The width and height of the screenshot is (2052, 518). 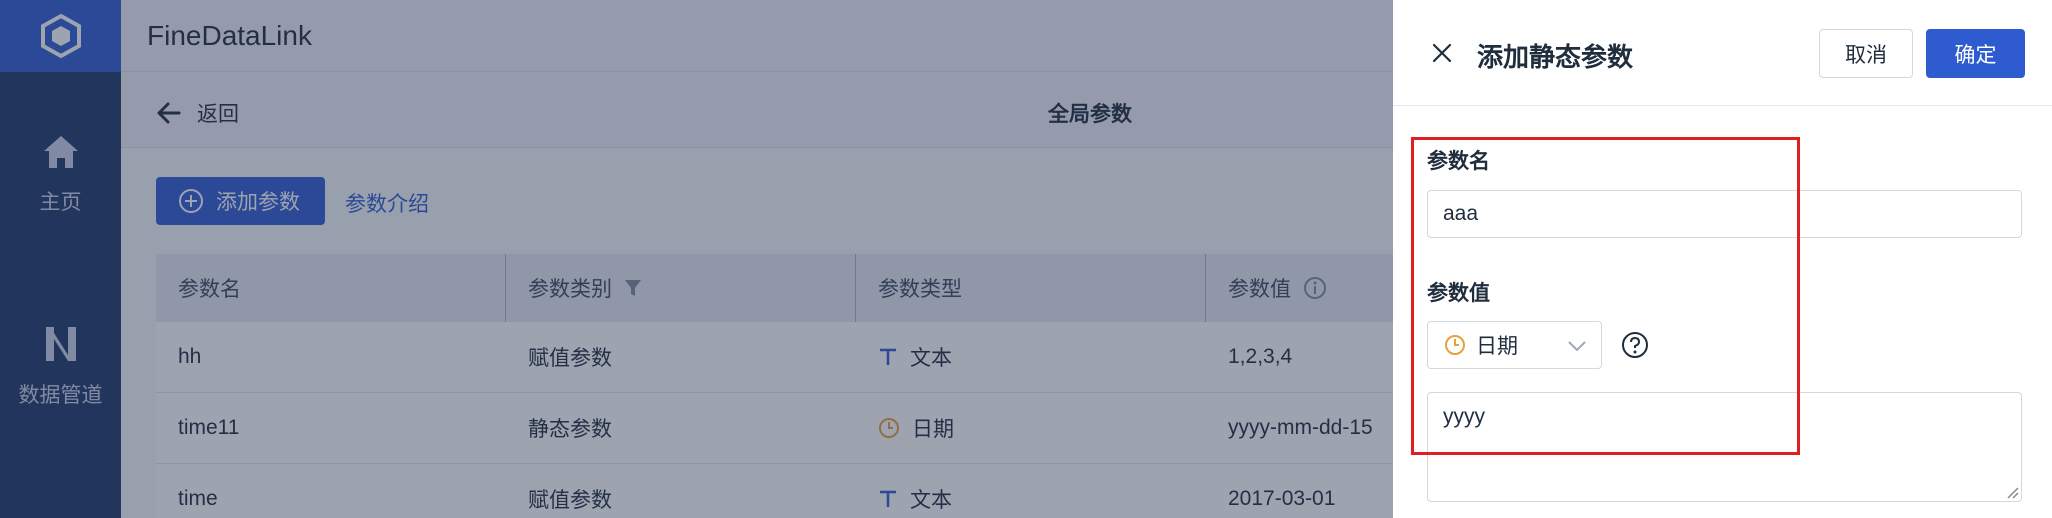 What do you see at coordinates (1866, 53) in the screenshot?
I see `cancel-button: 取消` at bounding box center [1866, 53].